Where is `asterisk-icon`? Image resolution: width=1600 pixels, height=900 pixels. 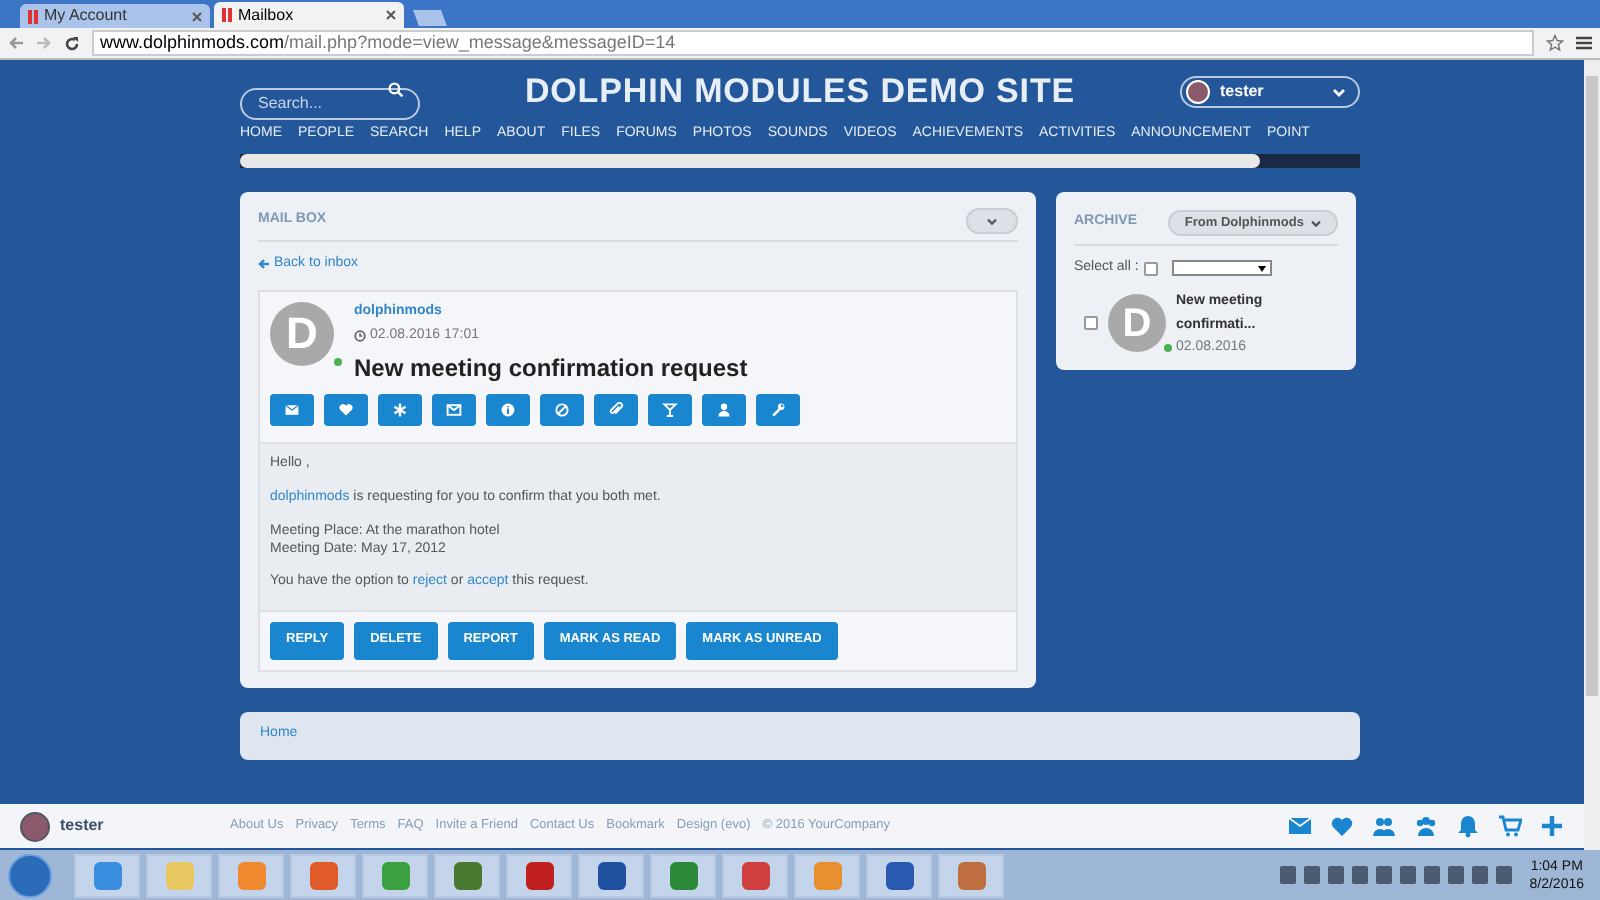 asterisk-icon is located at coordinates (400, 409).